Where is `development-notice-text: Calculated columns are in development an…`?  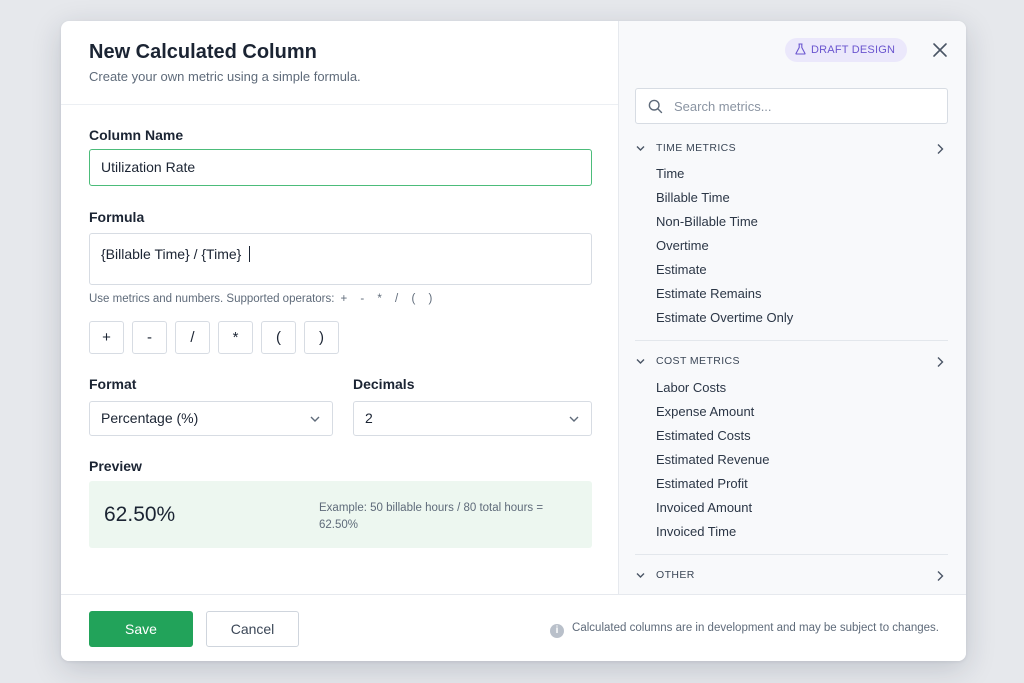 development-notice-text: Calculated columns are in development an… is located at coordinates (755, 628).